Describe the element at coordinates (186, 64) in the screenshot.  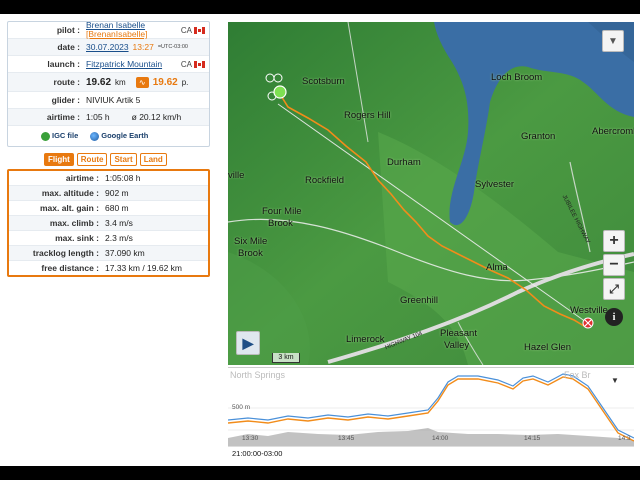
I see `launch-country: CA` at that location.